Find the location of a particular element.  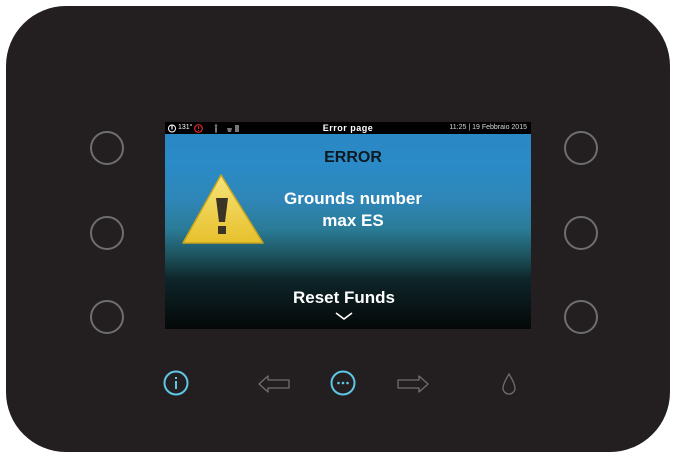

arrow-left-icon is located at coordinates (274, 384).